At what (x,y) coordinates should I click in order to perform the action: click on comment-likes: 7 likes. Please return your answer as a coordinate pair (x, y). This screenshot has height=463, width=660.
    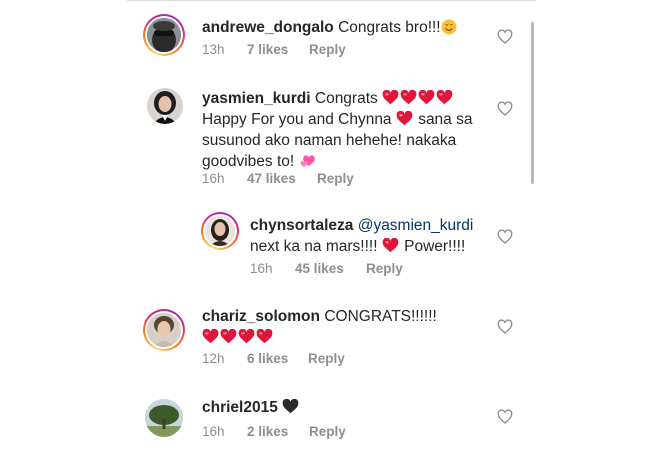
    Looking at the image, I should click on (278, 49).